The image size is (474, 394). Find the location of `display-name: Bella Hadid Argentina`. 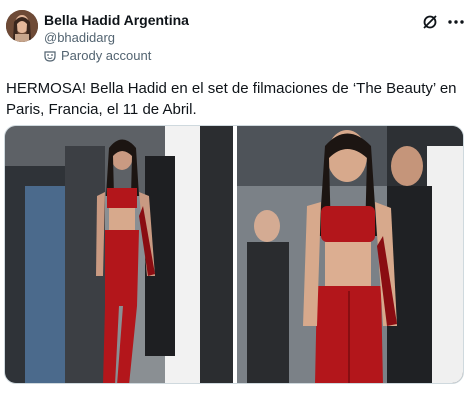

display-name: Bella Hadid Argentina is located at coordinates (116, 20).